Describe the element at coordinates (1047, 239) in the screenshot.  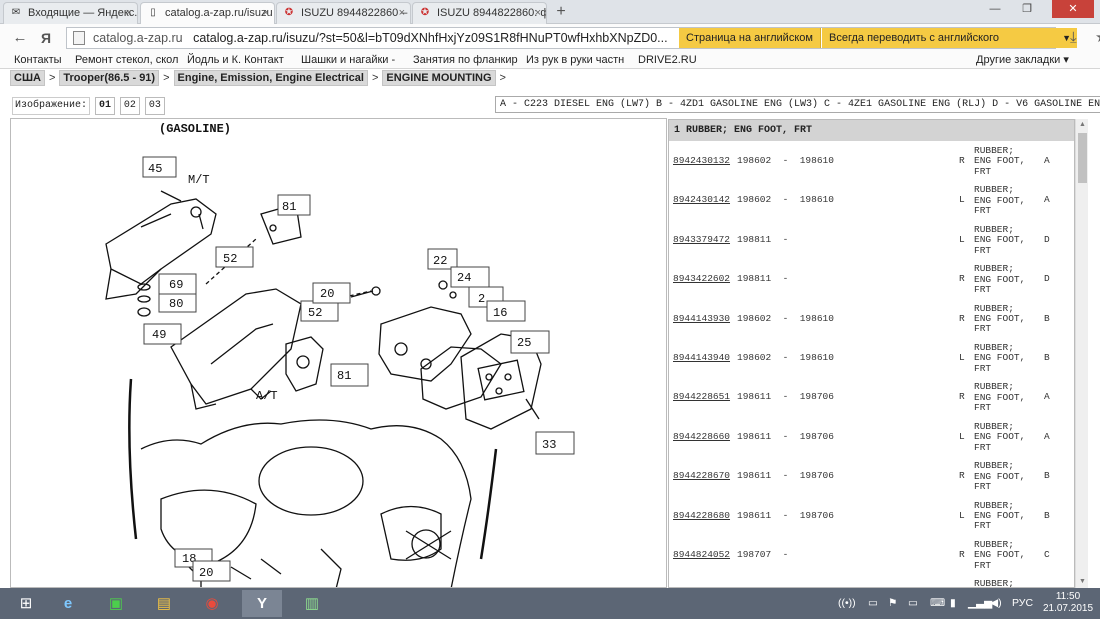
I see `engine-code: D` at that location.